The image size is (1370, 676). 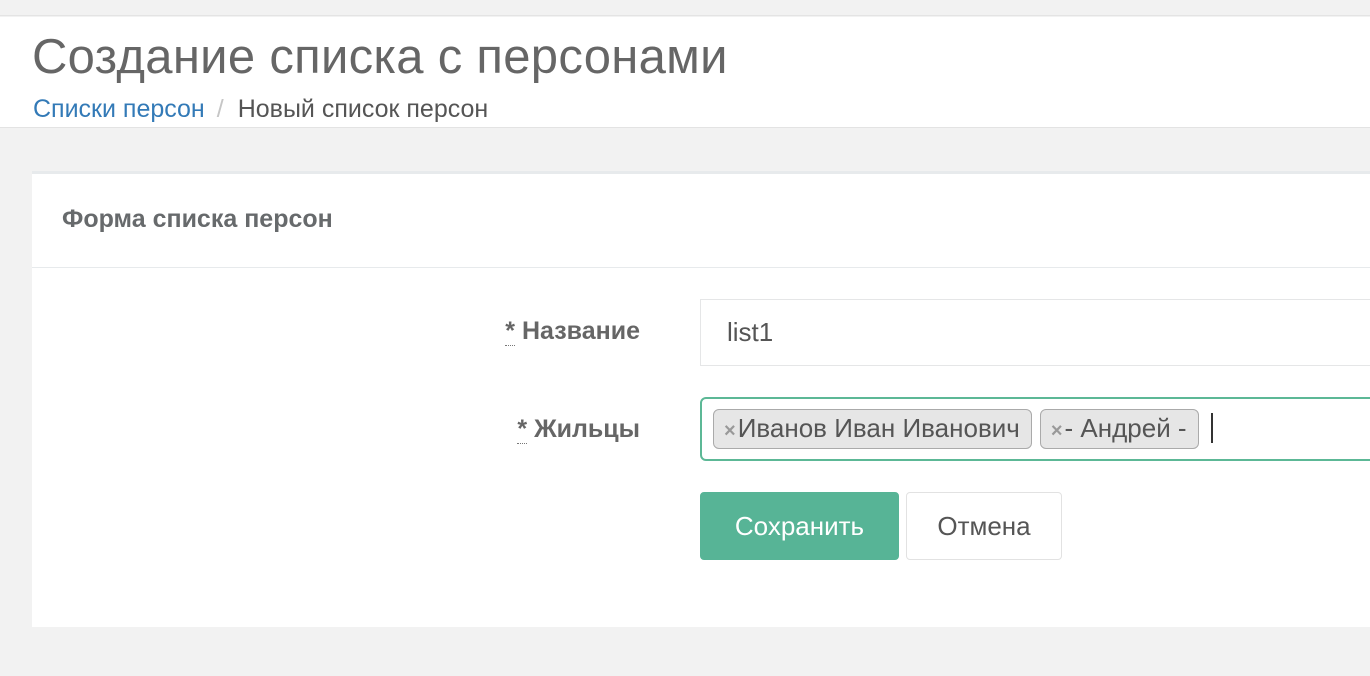 I want to click on name-label: * Название, so click(x=490, y=331).